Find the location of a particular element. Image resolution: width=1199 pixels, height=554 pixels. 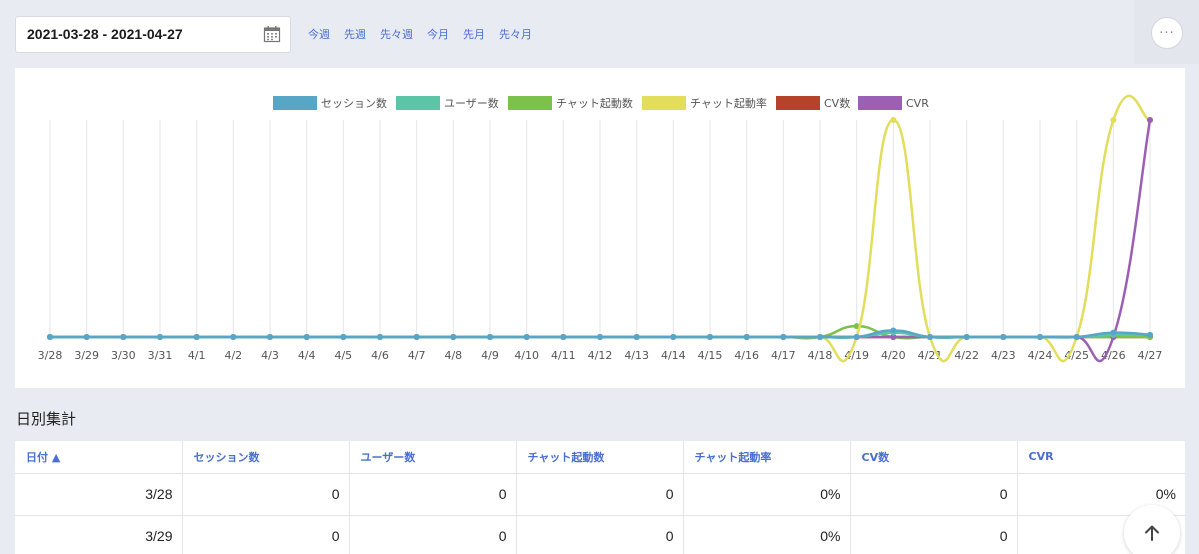

x-tick-label: 4/3 is located at coordinates (270, 355).